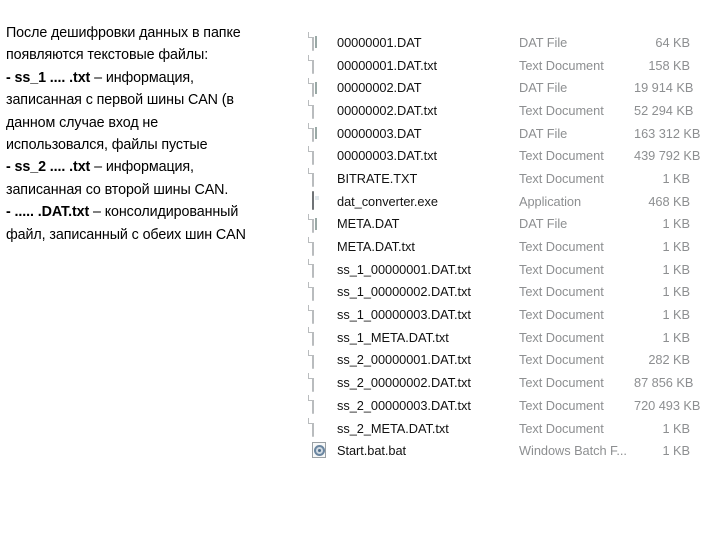 This screenshot has height=540, width=720. Describe the element at coordinates (48, 167) in the screenshot. I see `note-line-term: - ss_2 .... .txt` at that location.